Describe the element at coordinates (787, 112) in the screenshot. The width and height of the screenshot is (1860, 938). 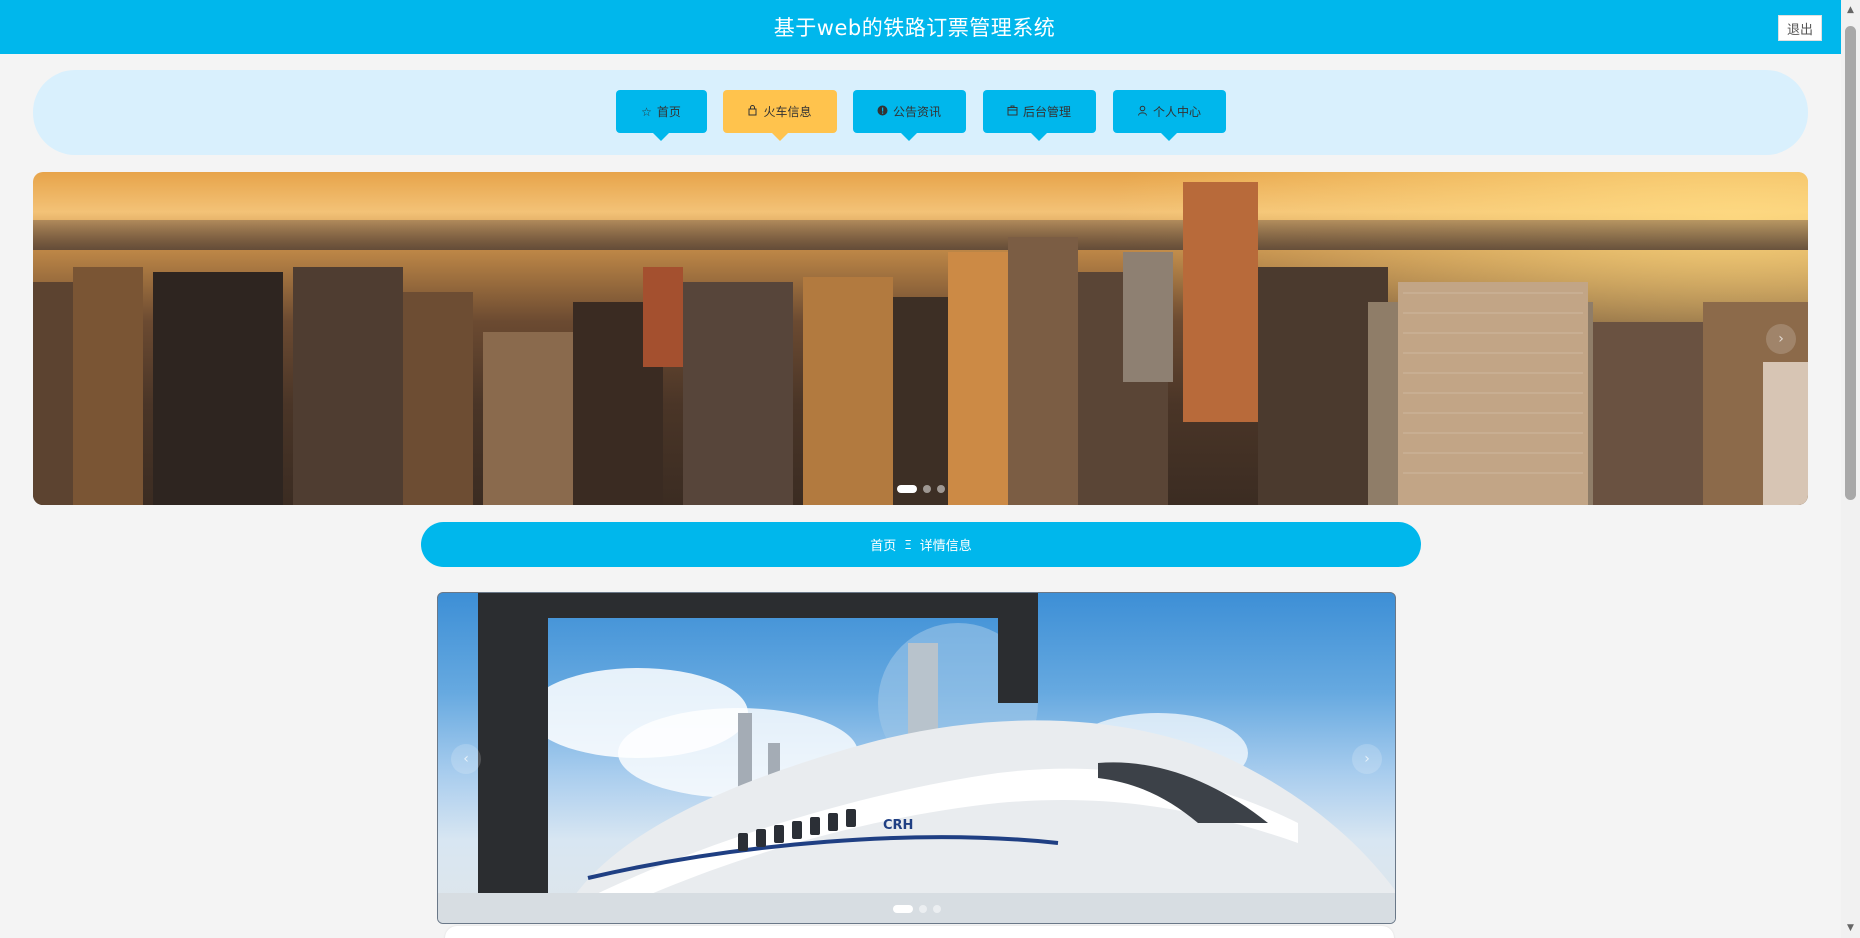
I see `nav-item-label: 火车信息` at that location.